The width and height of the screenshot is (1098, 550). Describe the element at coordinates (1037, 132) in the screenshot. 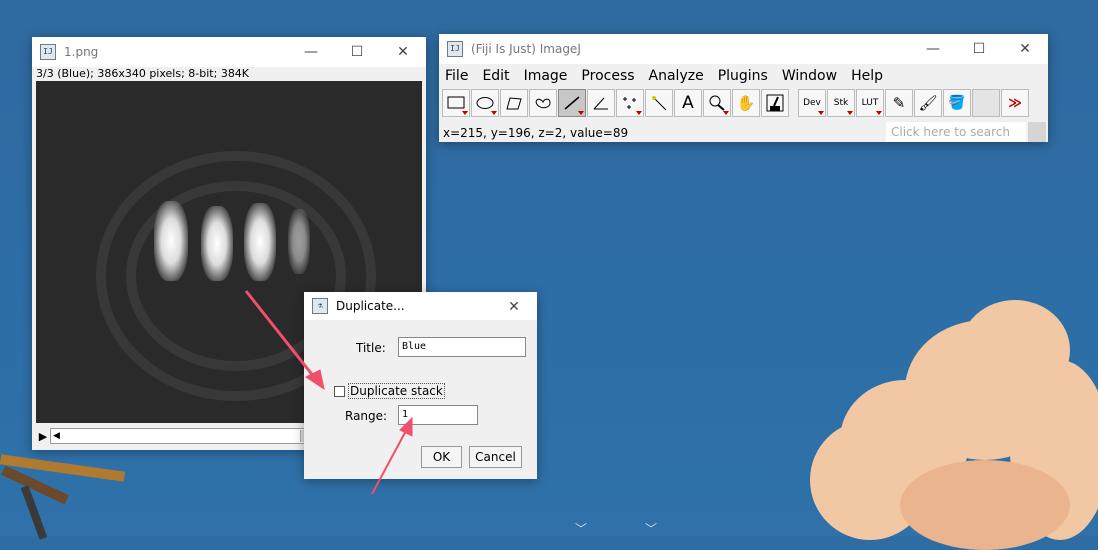

I see `search-options-button` at that location.